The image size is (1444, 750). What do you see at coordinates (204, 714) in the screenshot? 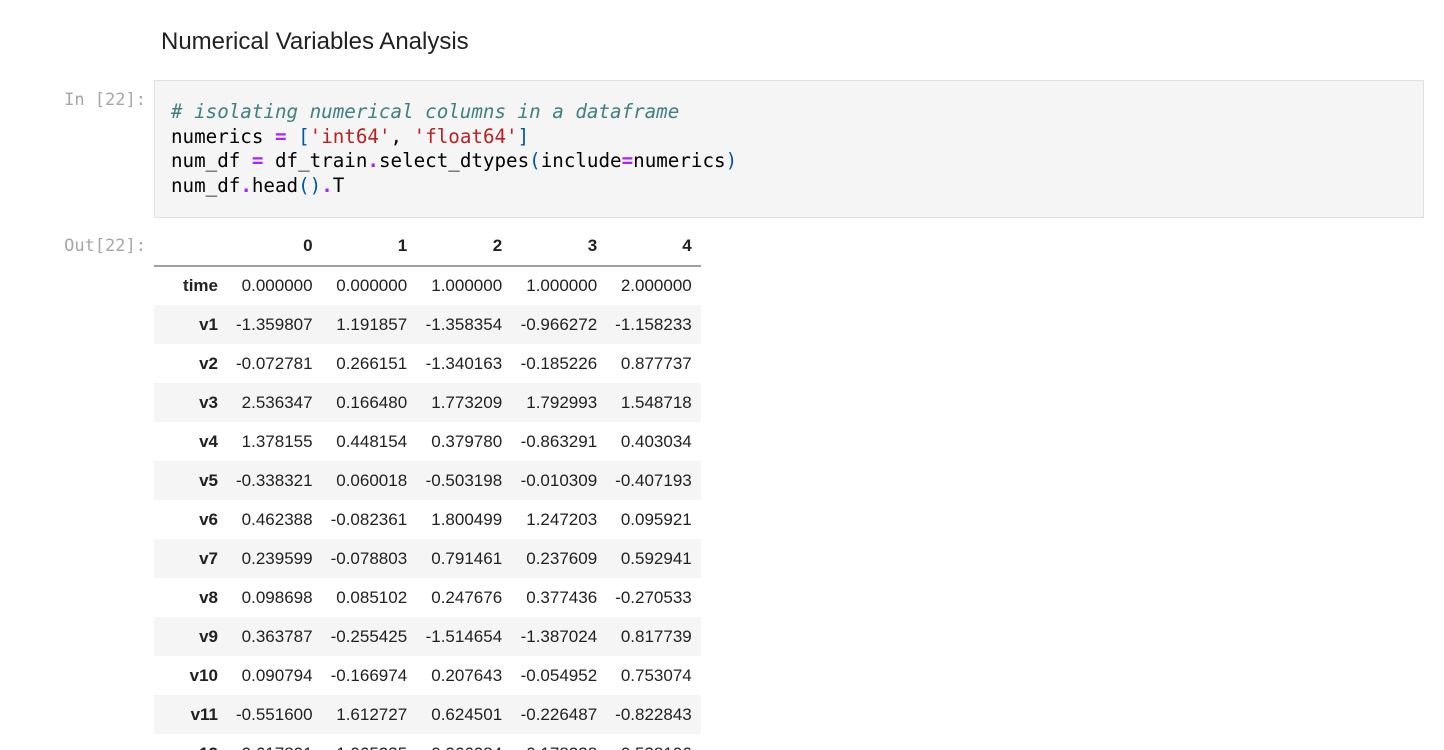
I see `row-index-label: v11` at bounding box center [204, 714].